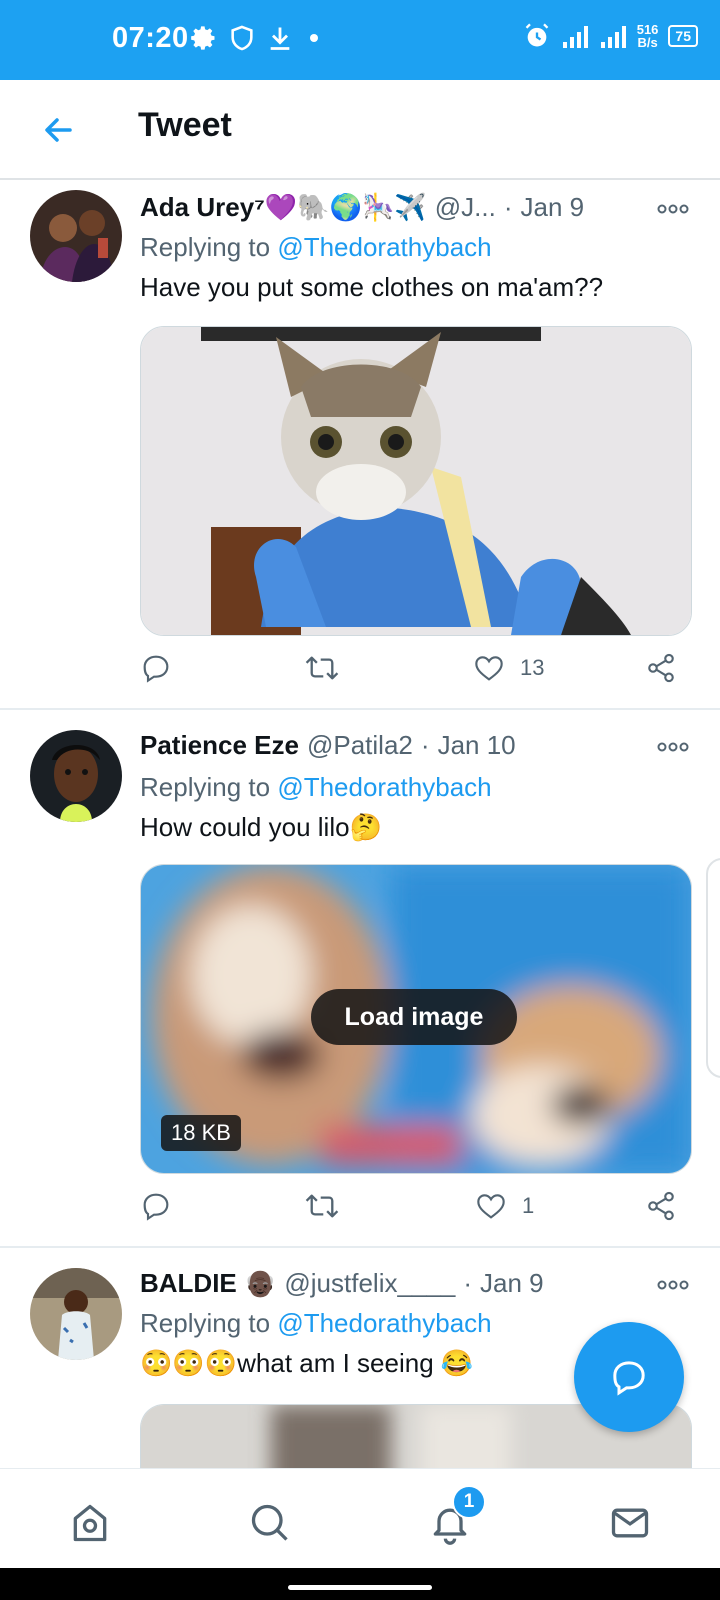 This screenshot has height=1600, width=720. What do you see at coordinates (208, 1283) in the screenshot?
I see `author-name: BALDIE 👴🏿` at bounding box center [208, 1283].